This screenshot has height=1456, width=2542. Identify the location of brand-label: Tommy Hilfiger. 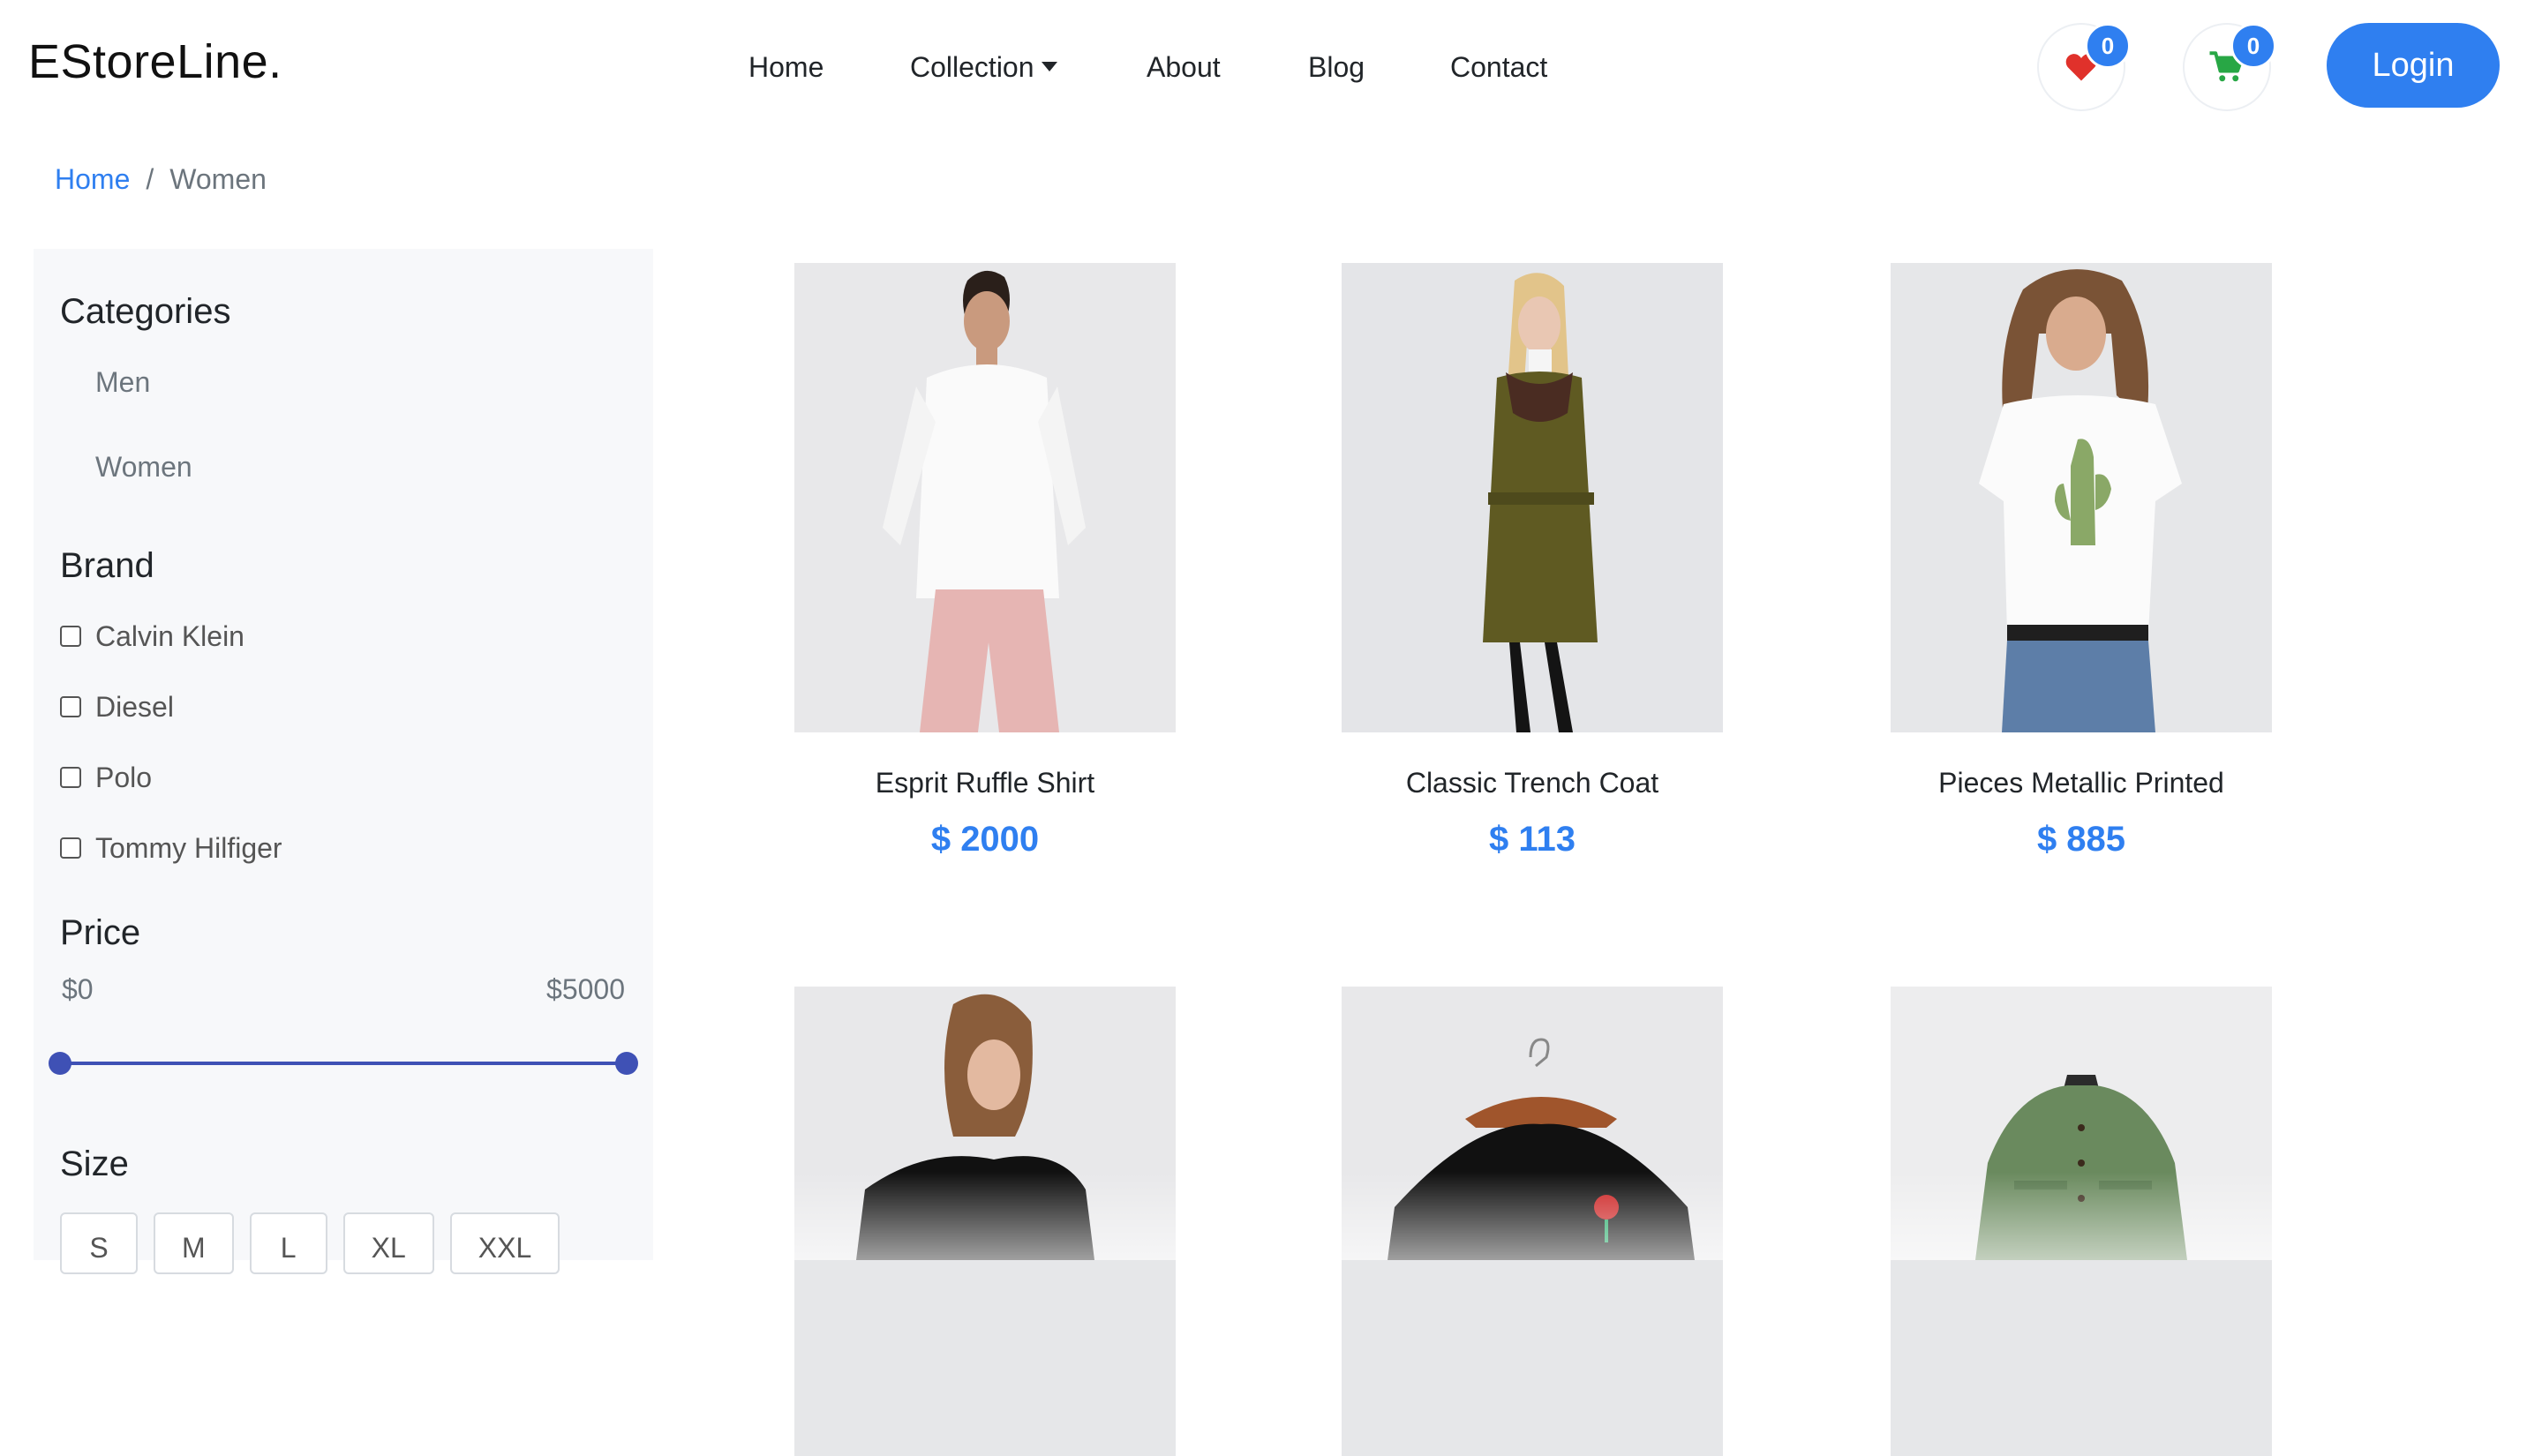
(189, 848).